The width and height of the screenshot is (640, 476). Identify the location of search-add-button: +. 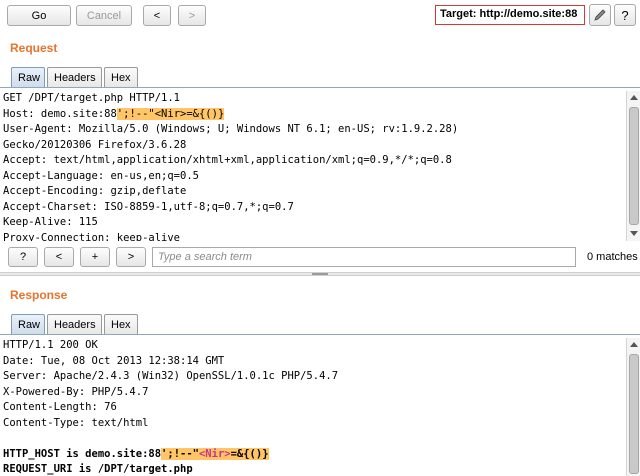
(95, 257).